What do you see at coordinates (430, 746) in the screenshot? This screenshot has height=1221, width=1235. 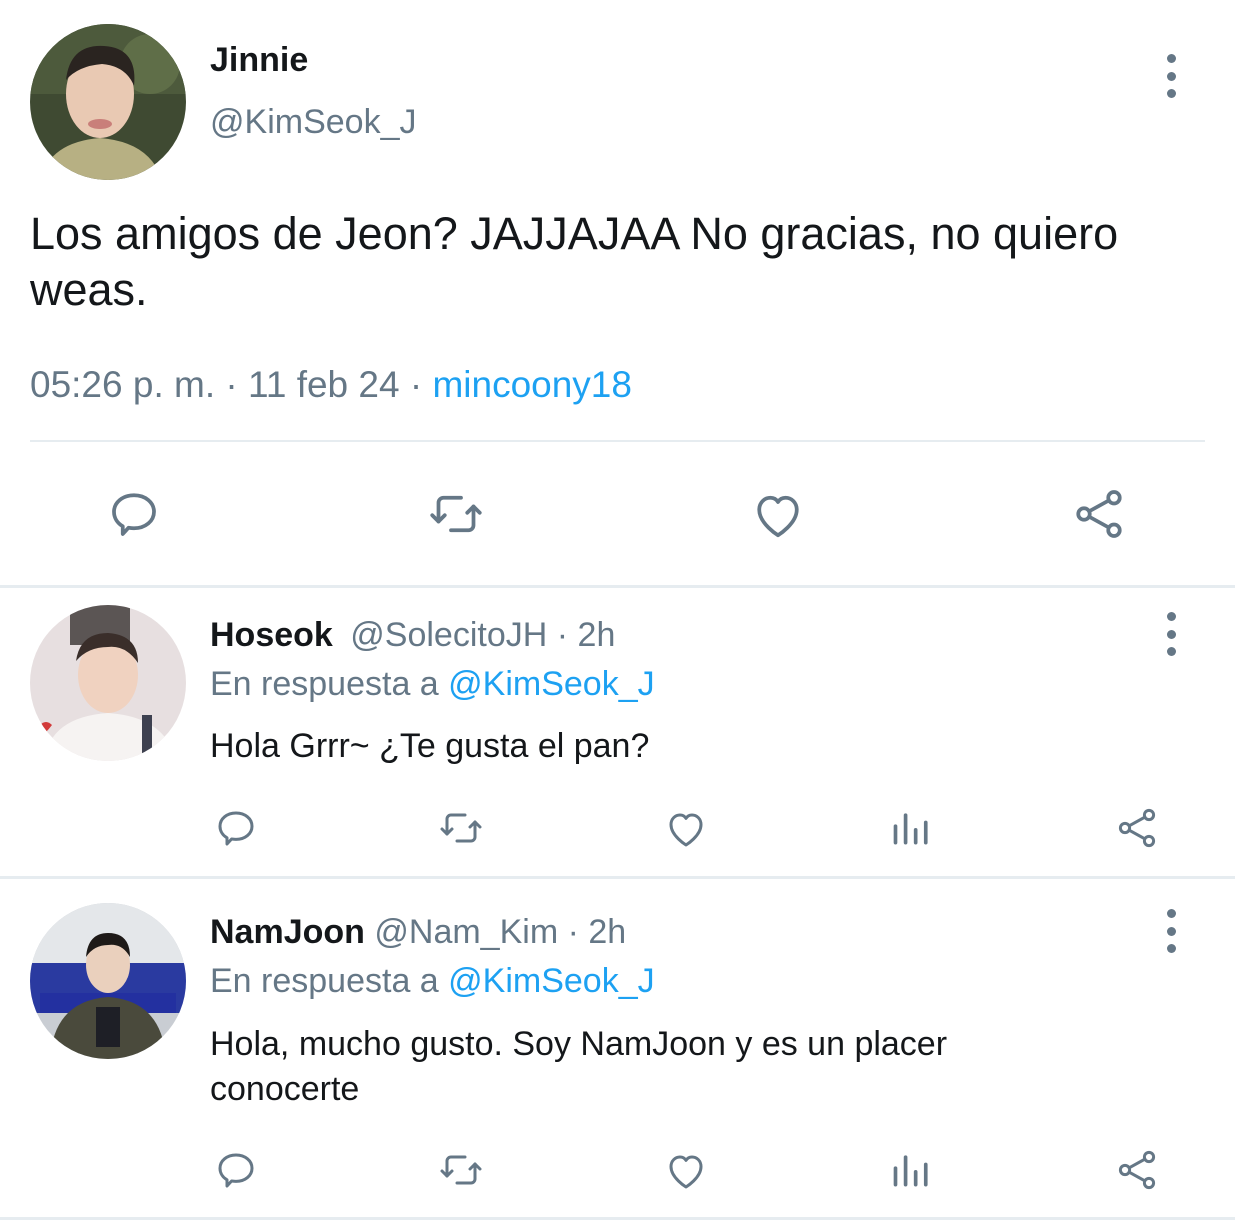 I see `reply-text: Hola Grrr~ ¿Te gusta el pan?` at bounding box center [430, 746].